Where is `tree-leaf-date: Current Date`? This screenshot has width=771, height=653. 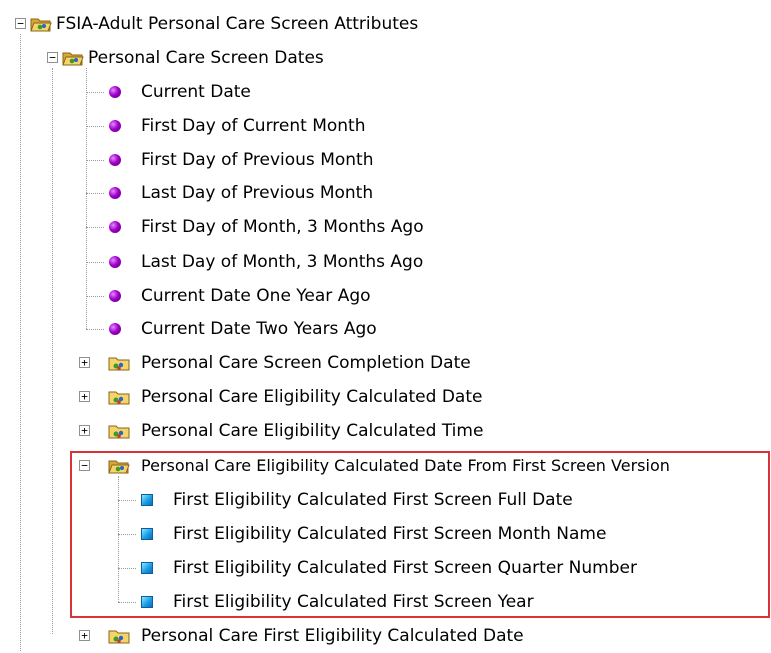 tree-leaf-date: Current Date is located at coordinates (220, 92).